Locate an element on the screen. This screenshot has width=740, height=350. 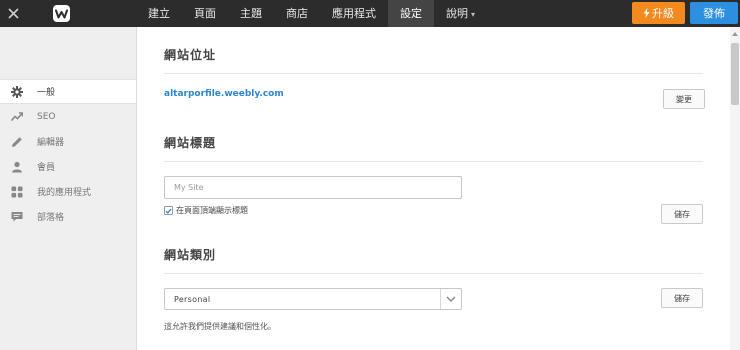
close-editor-button is located at coordinates (13, 13).